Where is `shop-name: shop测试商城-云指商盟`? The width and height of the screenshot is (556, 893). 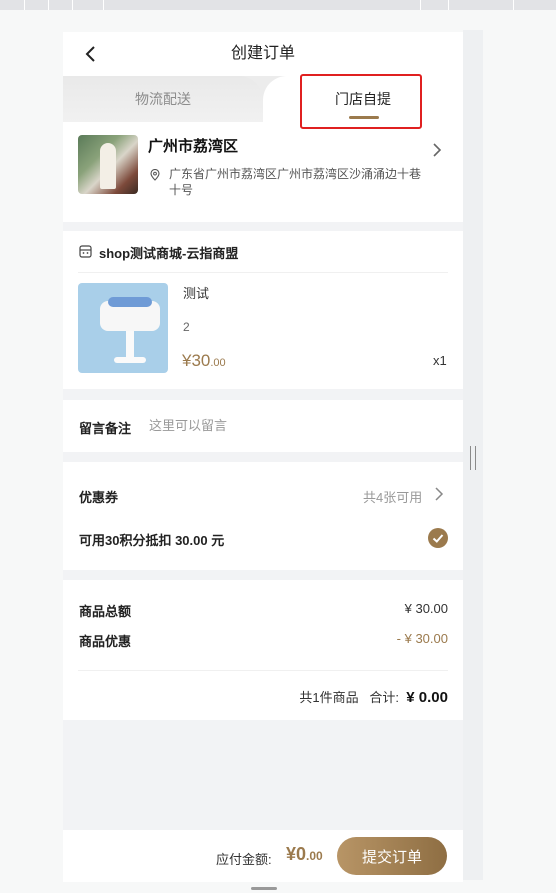
shop-name: shop测试商城-云指商盟 is located at coordinates (169, 253).